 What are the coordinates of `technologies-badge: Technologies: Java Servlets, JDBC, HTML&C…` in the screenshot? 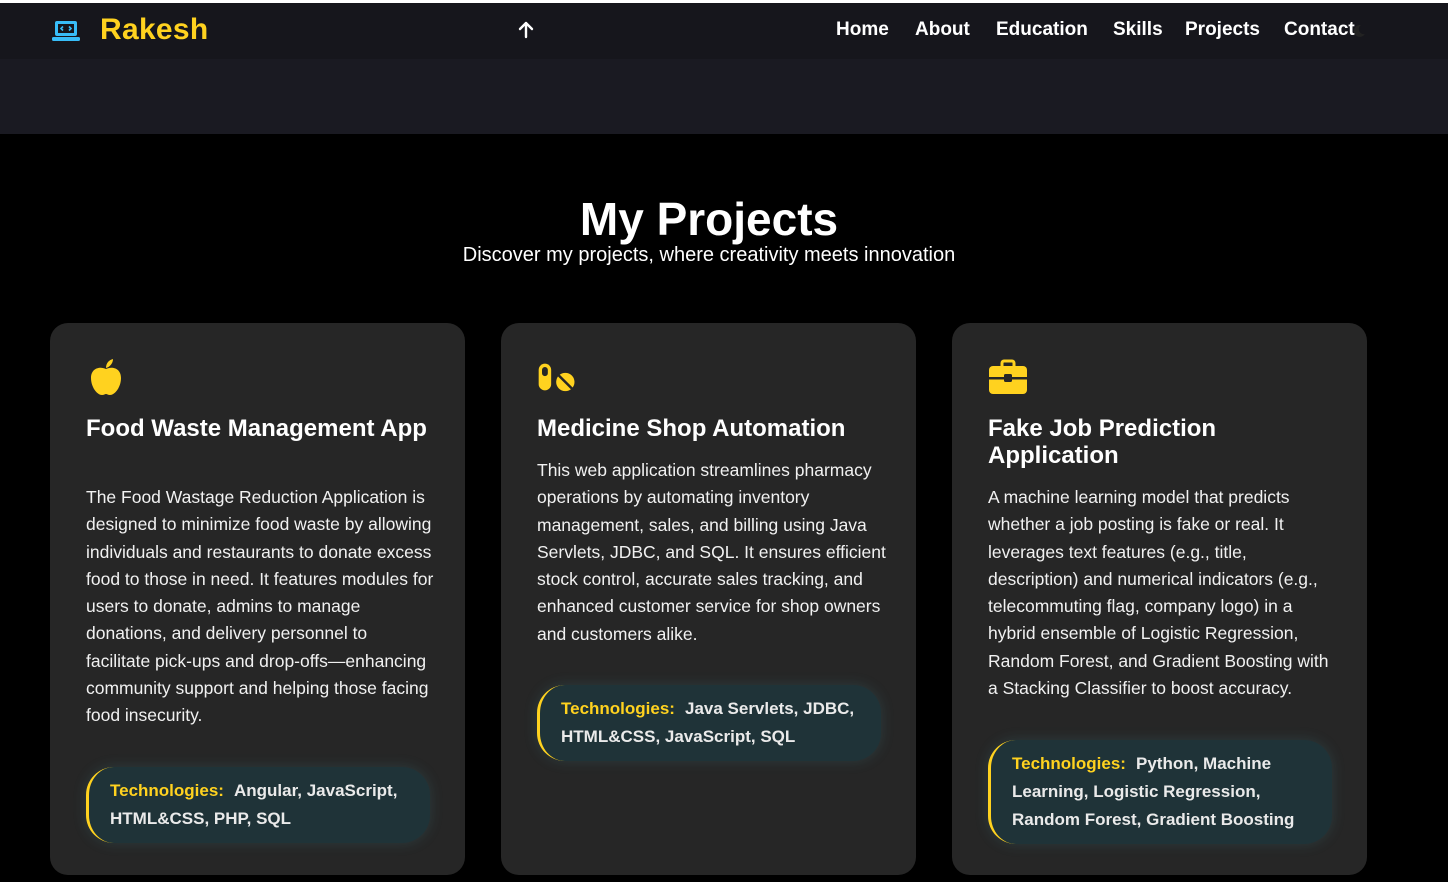 It's located at (709, 723).